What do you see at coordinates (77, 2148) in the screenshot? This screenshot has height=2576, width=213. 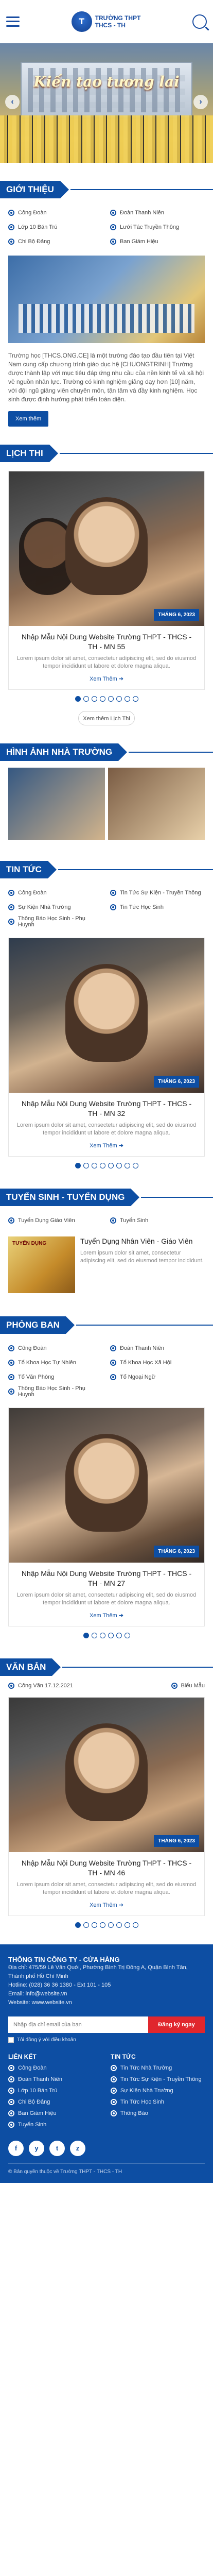 I see `zalo-icon: z` at bounding box center [77, 2148].